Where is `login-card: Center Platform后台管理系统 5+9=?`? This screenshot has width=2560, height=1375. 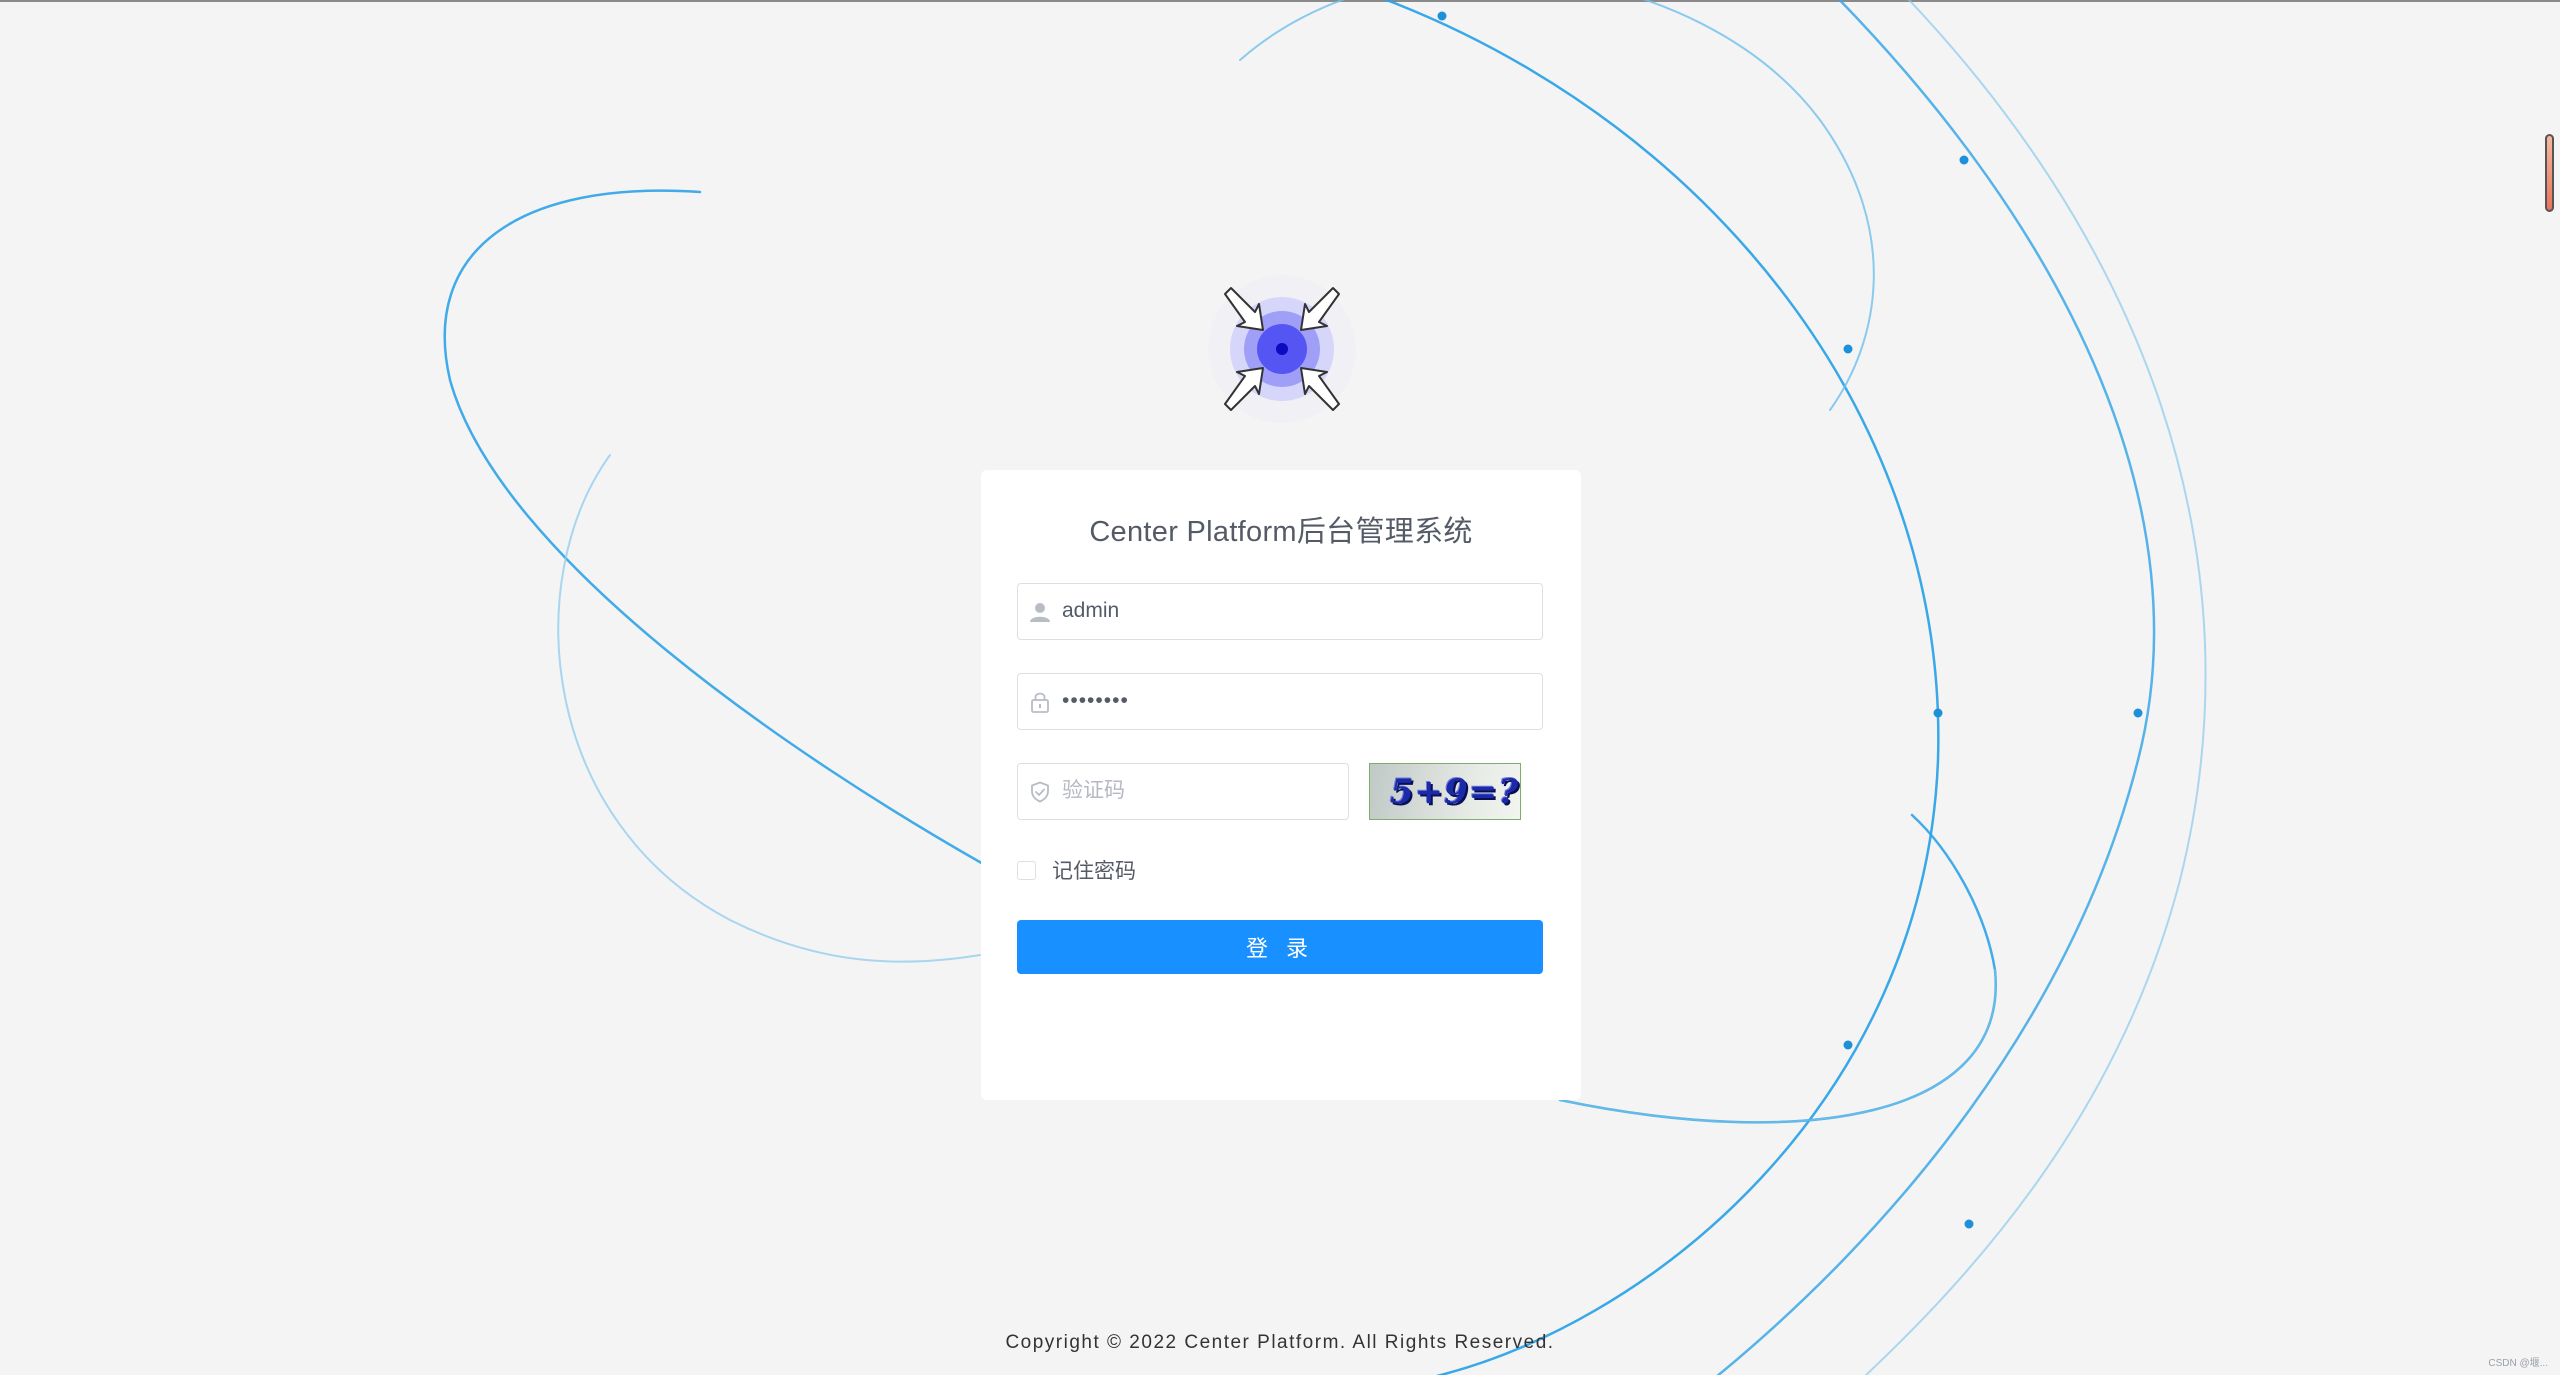
login-card: Center Platform后台管理系统 5+9=? is located at coordinates (1281, 785).